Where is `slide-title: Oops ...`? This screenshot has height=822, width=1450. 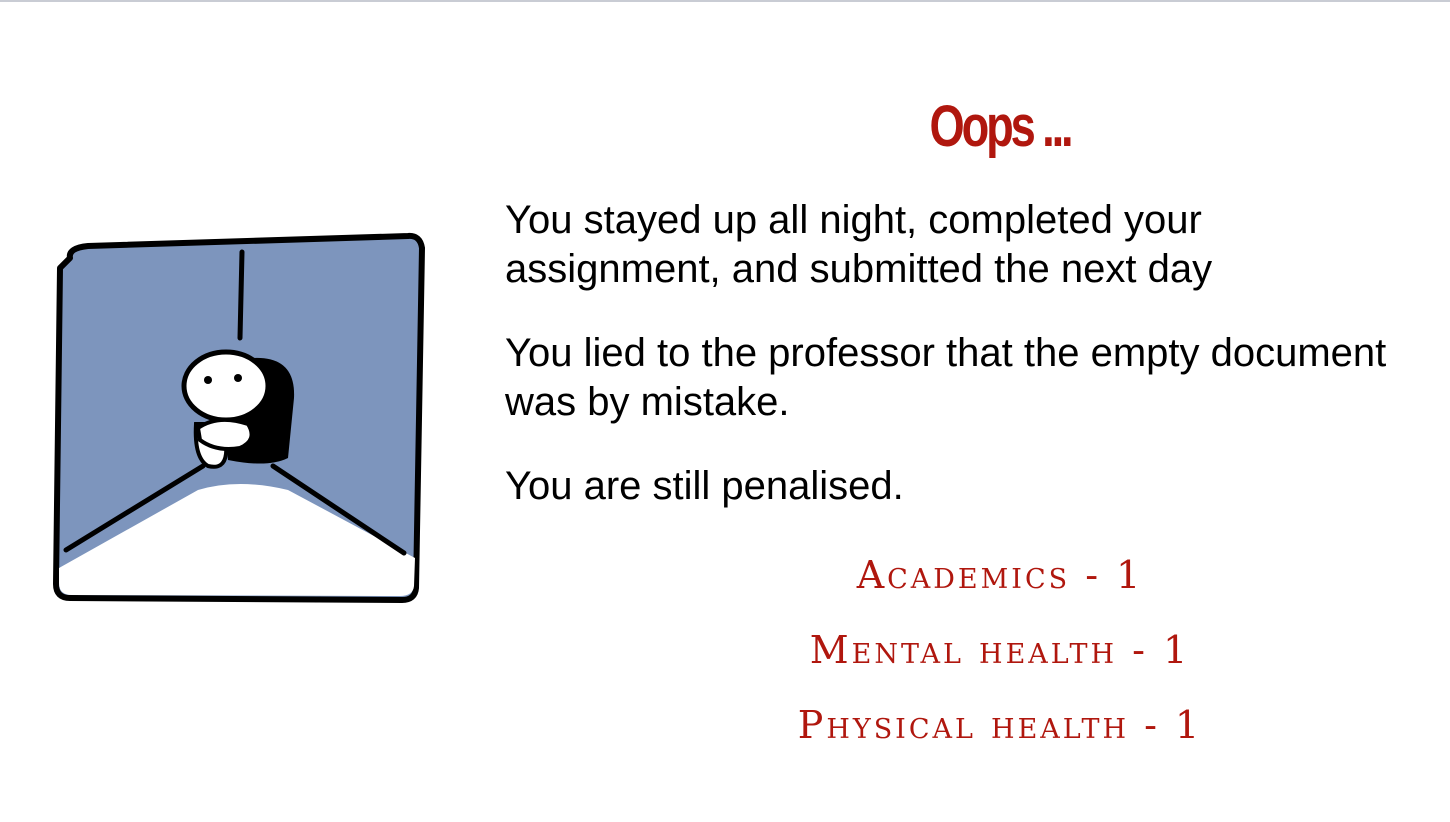
slide-title: Oops ... is located at coordinates (1001, 126).